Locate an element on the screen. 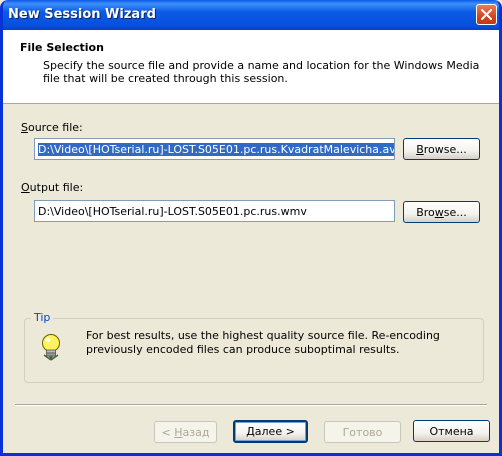  output-label-accel: O is located at coordinates (25, 187).